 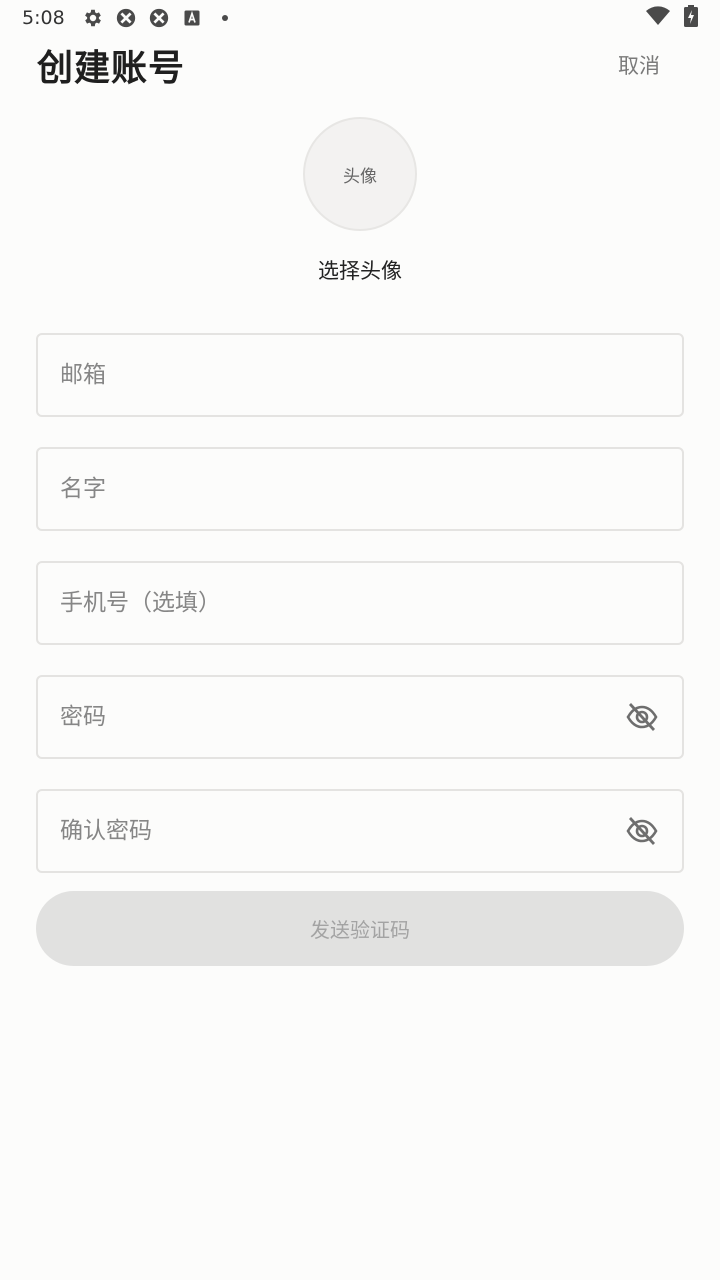 I want to click on avatar-picker: 头像, so click(x=360, y=174).